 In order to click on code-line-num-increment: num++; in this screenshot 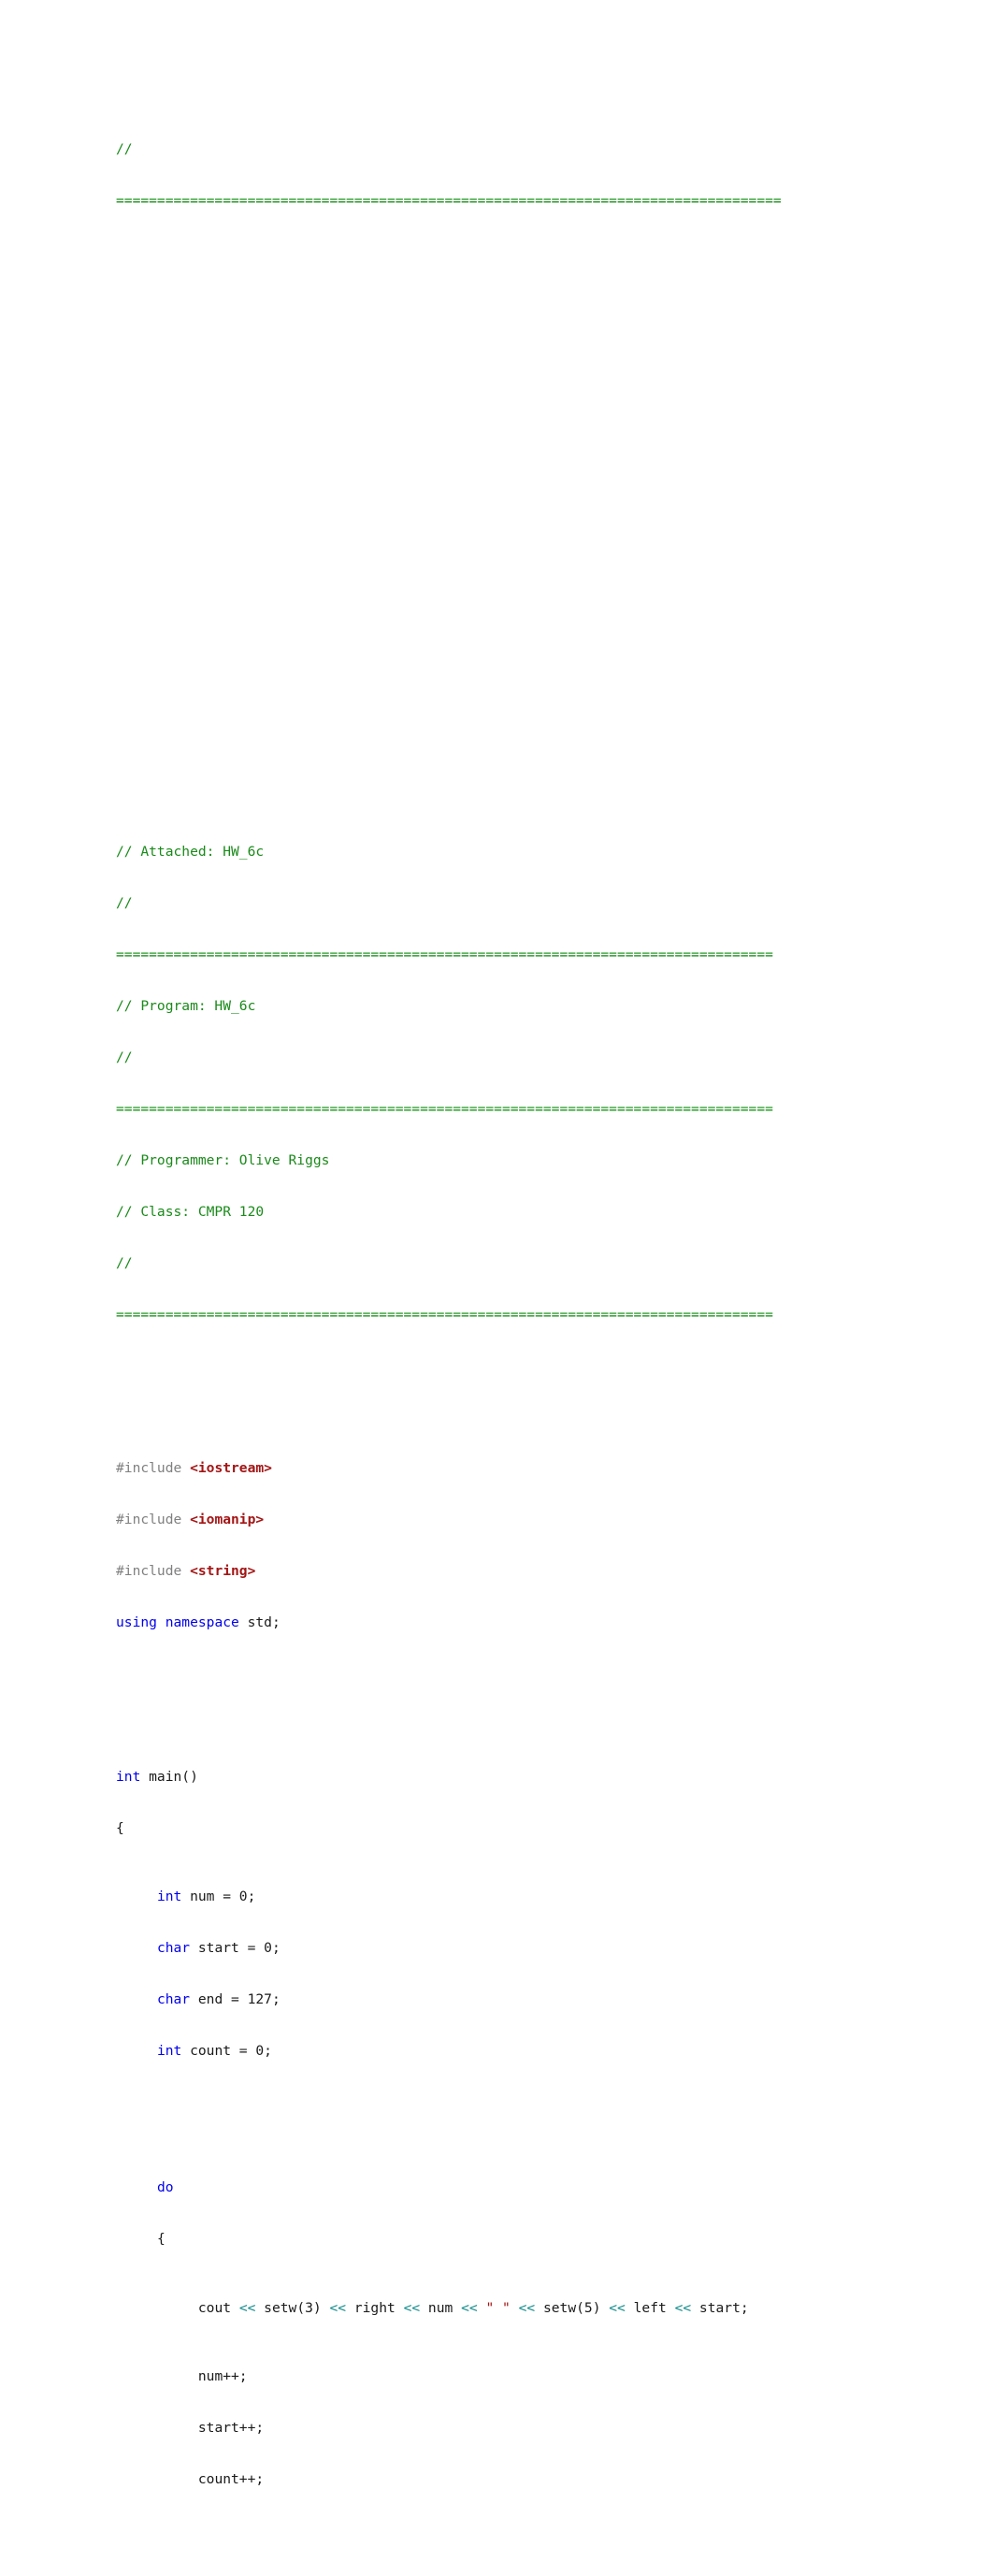, I will do `click(536, 2376)`.